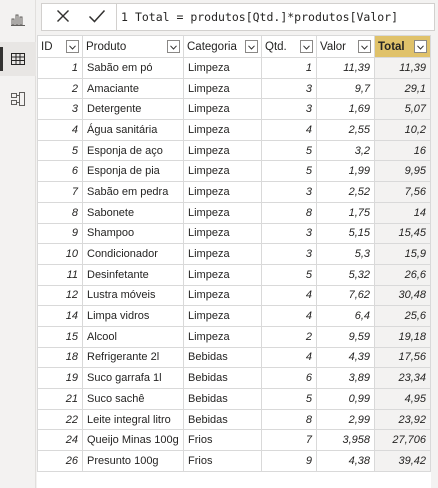 The width and height of the screenshot is (438, 488). I want to click on commit-formula-button, so click(97, 17).